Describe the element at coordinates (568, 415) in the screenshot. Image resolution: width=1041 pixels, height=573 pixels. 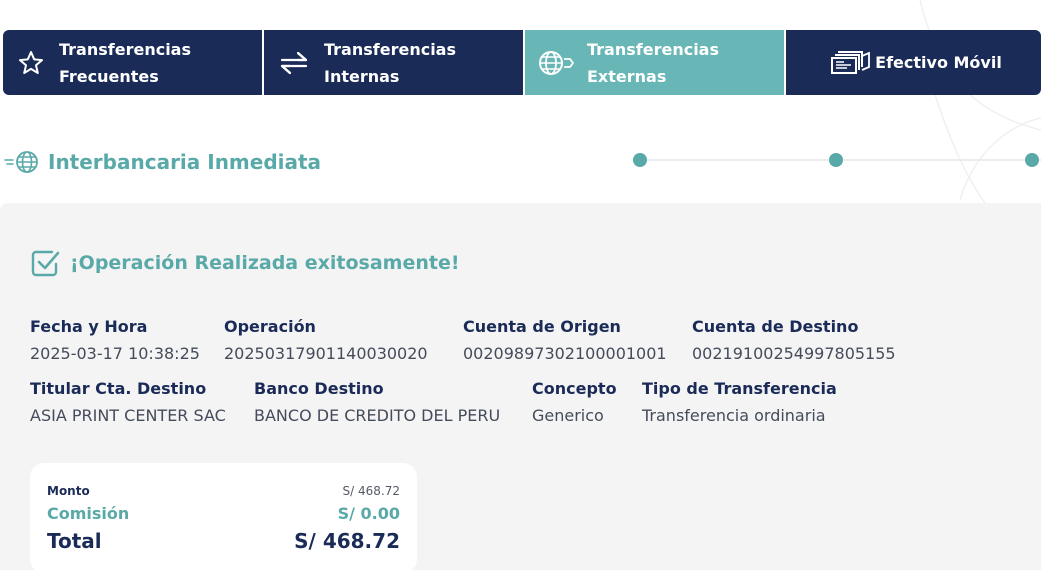
I see `field-value: Generico` at that location.